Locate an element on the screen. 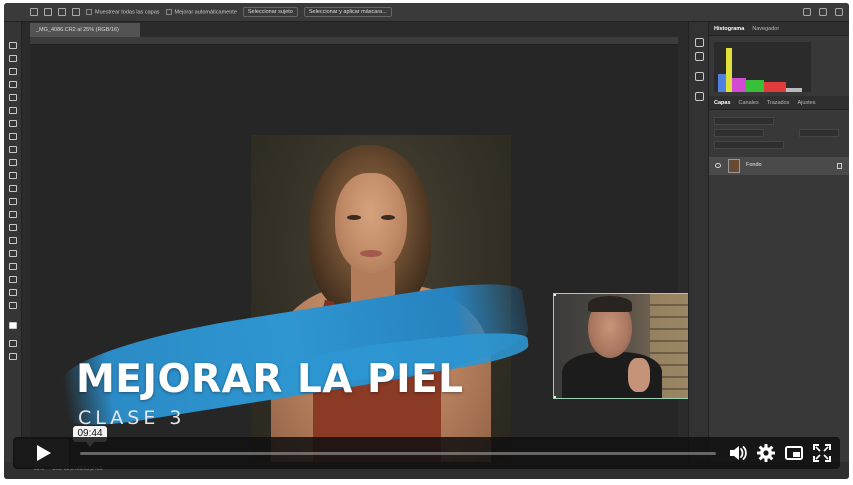 The width and height of the screenshot is (853, 485). clone-stamp-tool-icon is located at coordinates (13, 162).